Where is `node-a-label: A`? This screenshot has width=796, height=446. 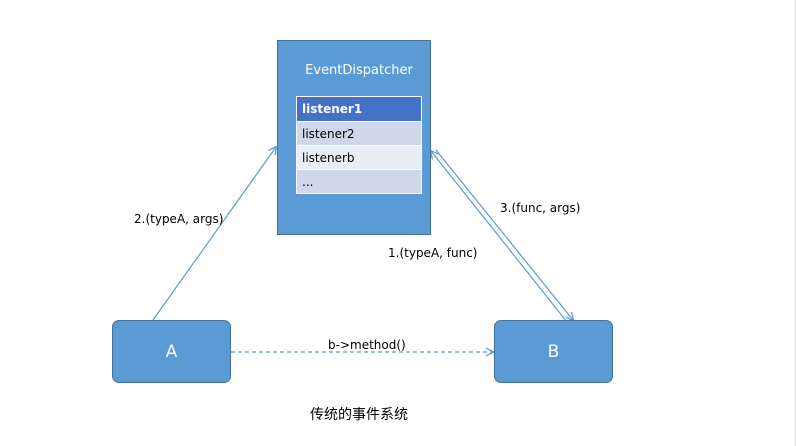
node-a-label: A is located at coordinates (171, 351).